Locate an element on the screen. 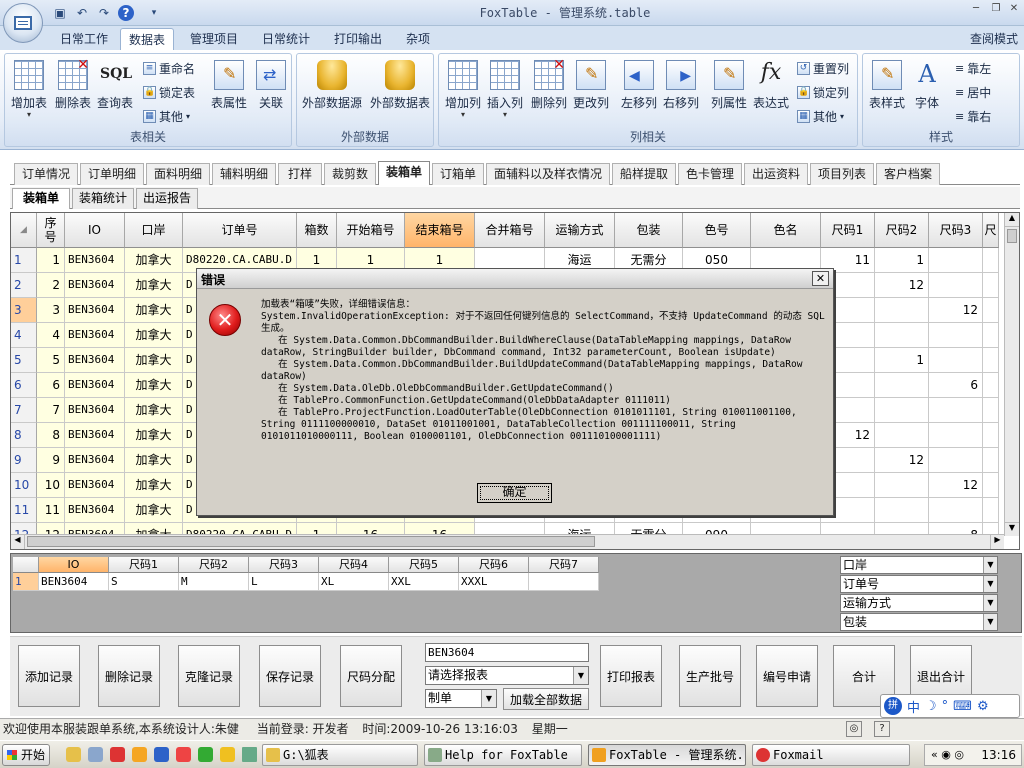 Image resolution: width=1024 pixels, height=768 pixels. column-header: 箱数 is located at coordinates (317, 230).